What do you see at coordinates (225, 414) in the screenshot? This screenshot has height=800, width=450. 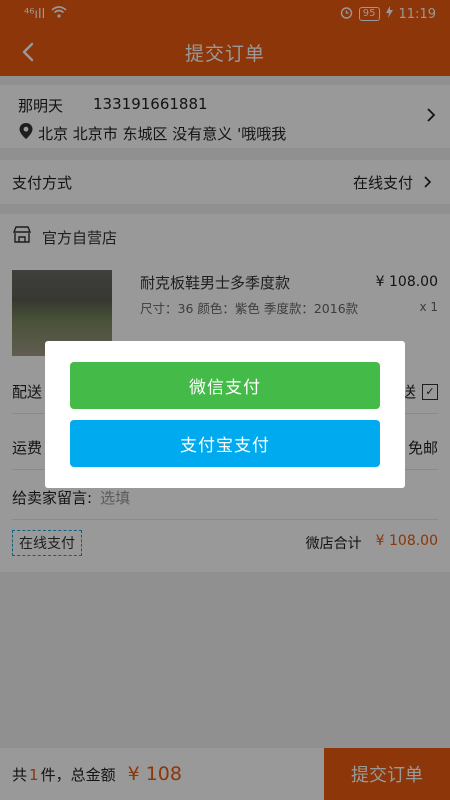 I see `payment-dialog: 微信支付 支付宝支付` at bounding box center [225, 414].